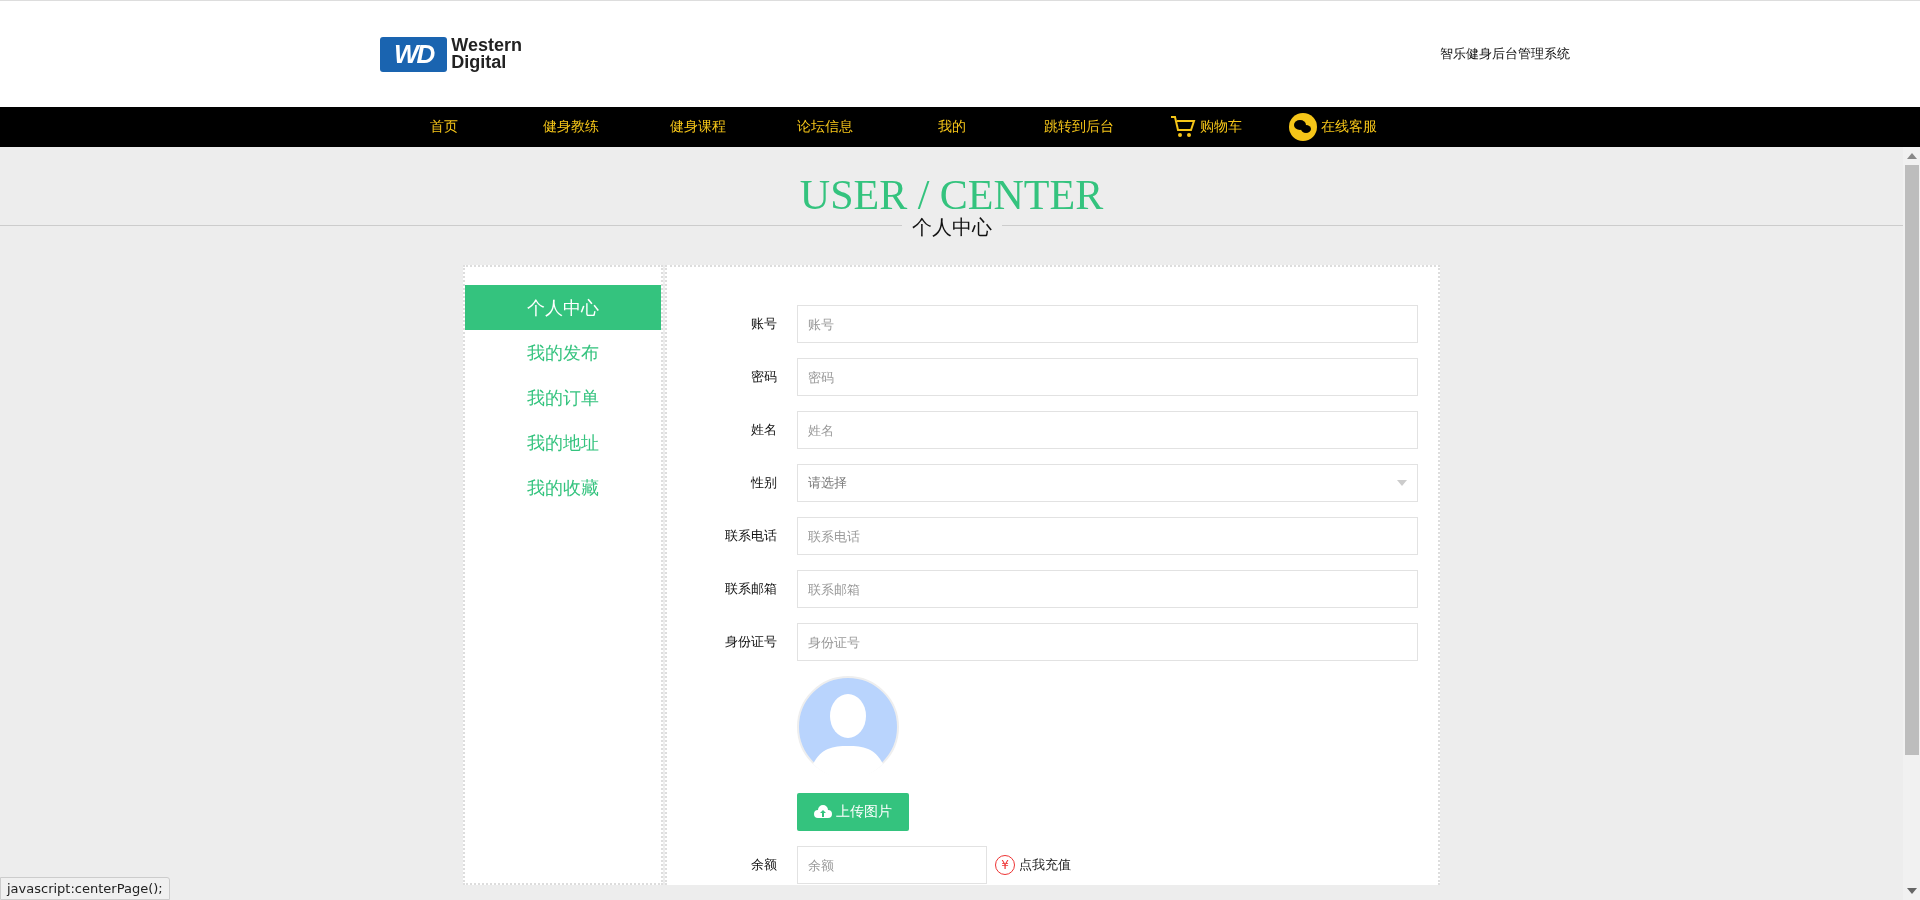 This screenshot has width=1920, height=900. Describe the element at coordinates (1107, 324) in the screenshot. I see `input-field: 账号` at that location.